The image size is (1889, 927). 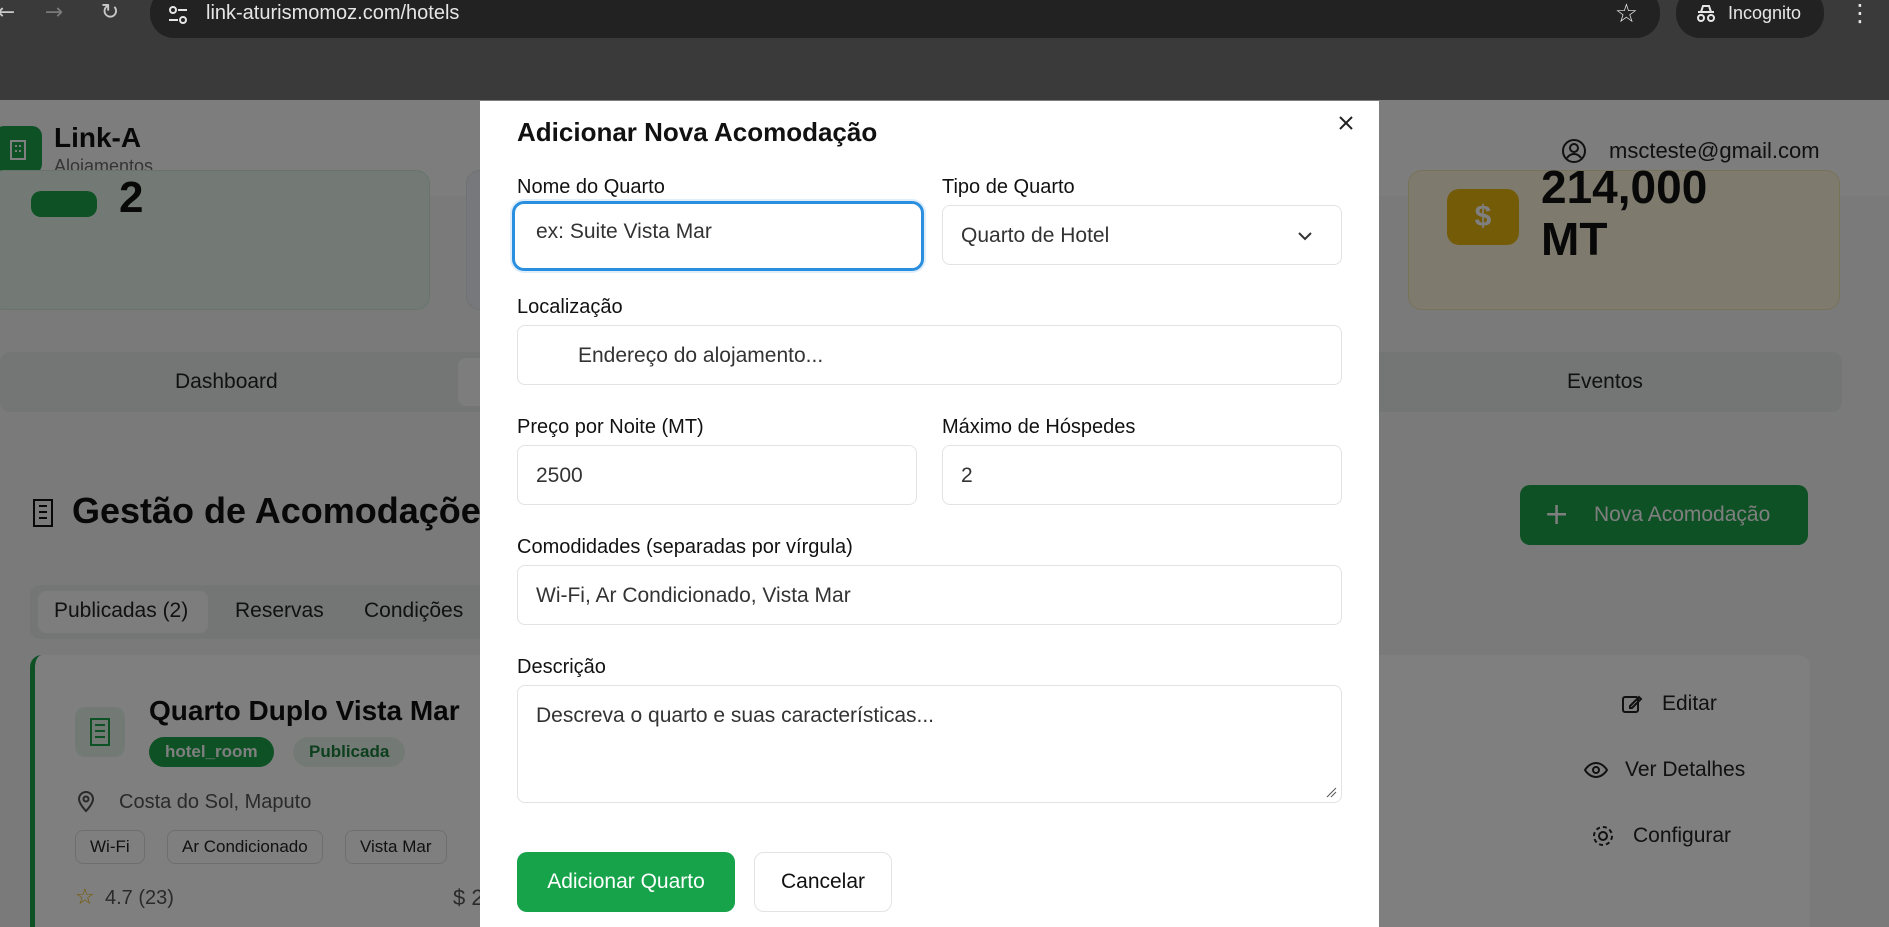 What do you see at coordinates (1142, 235) in the screenshot?
I see `room-type-select: Quarto de Hotel` at bounding box center [1142, 235].